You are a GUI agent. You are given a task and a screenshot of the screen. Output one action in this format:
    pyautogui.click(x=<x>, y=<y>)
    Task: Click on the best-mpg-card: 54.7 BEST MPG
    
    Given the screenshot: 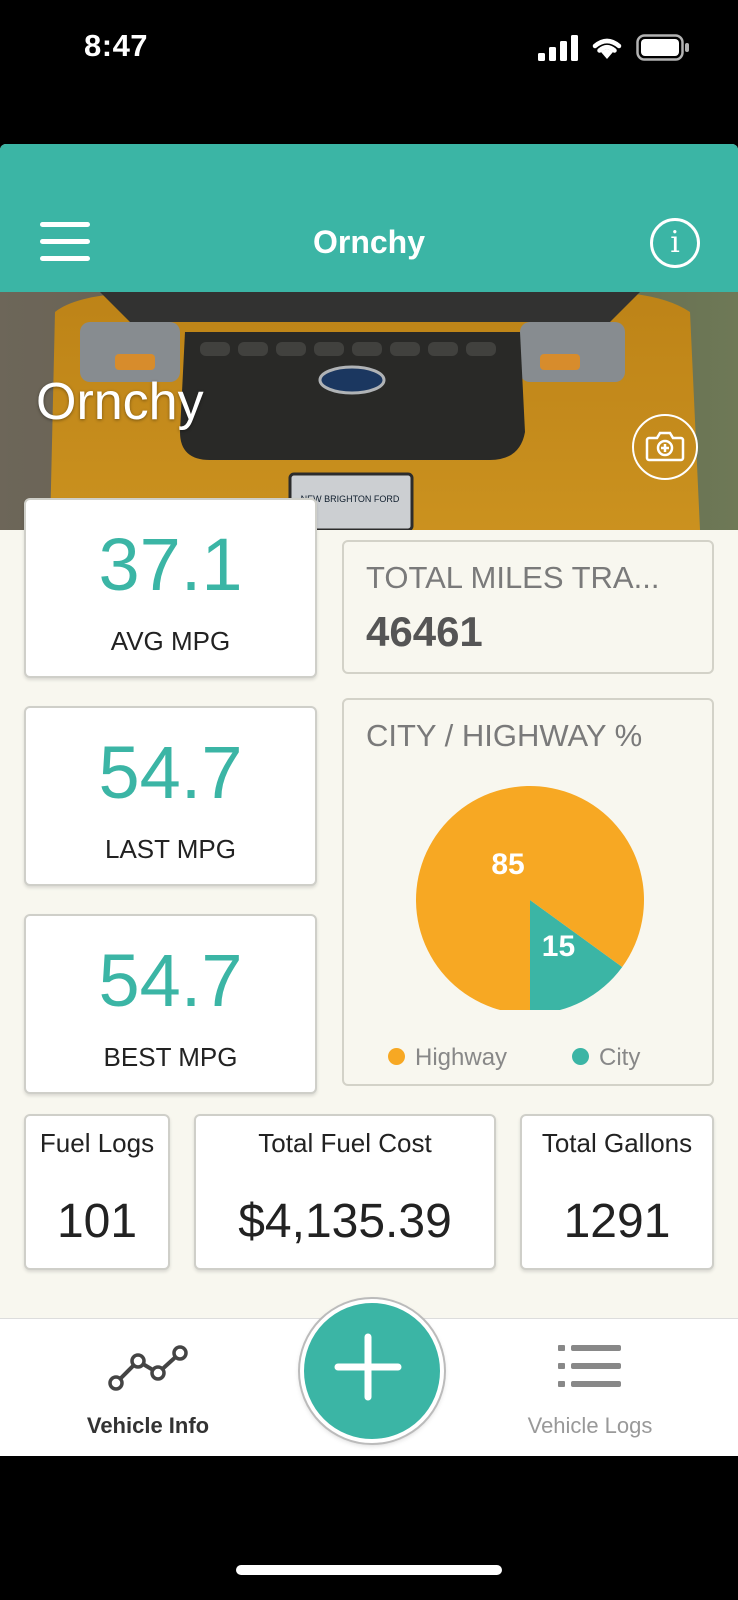 What is the action you would take?
    pyautogui.click(x=170, y=1004)
    